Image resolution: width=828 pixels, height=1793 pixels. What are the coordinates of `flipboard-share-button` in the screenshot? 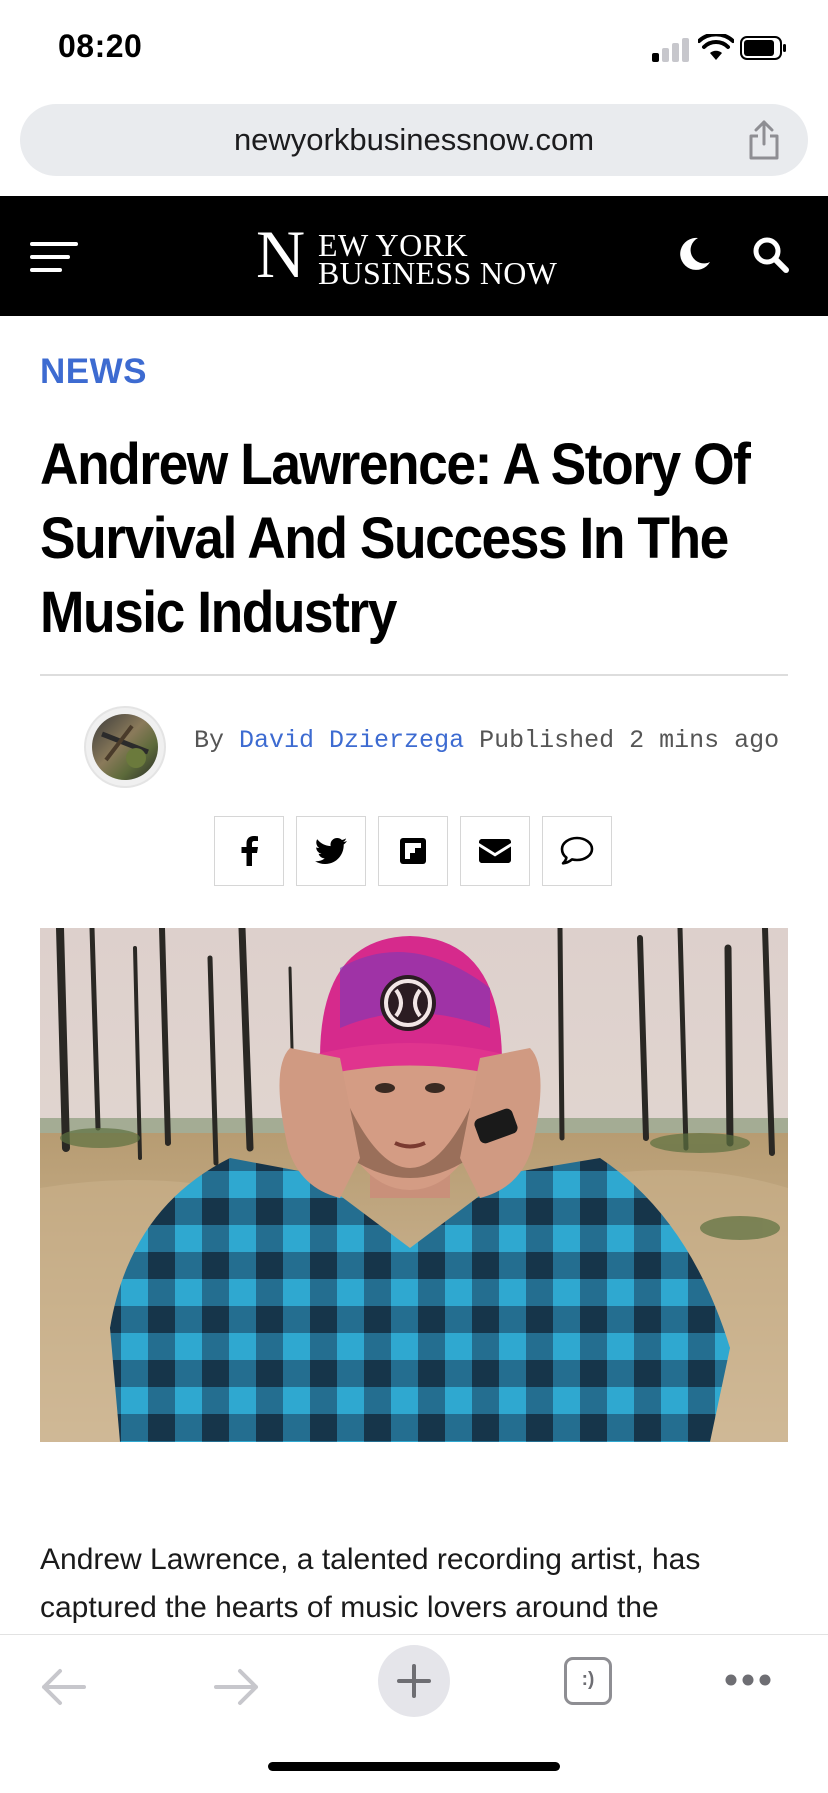 It's located at (413, 851).